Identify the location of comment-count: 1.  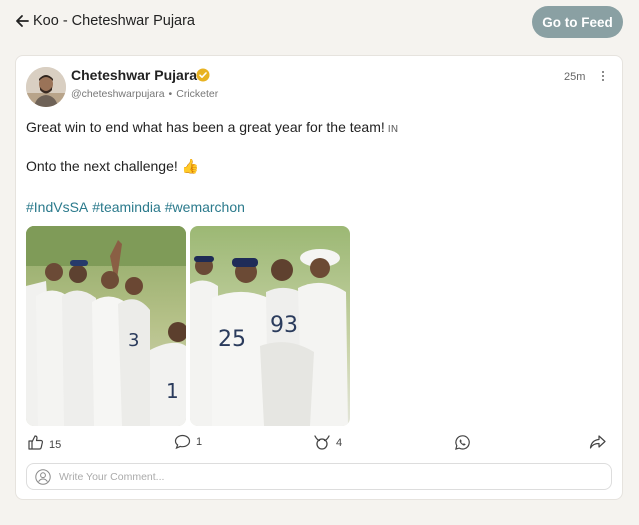
(199, 442).